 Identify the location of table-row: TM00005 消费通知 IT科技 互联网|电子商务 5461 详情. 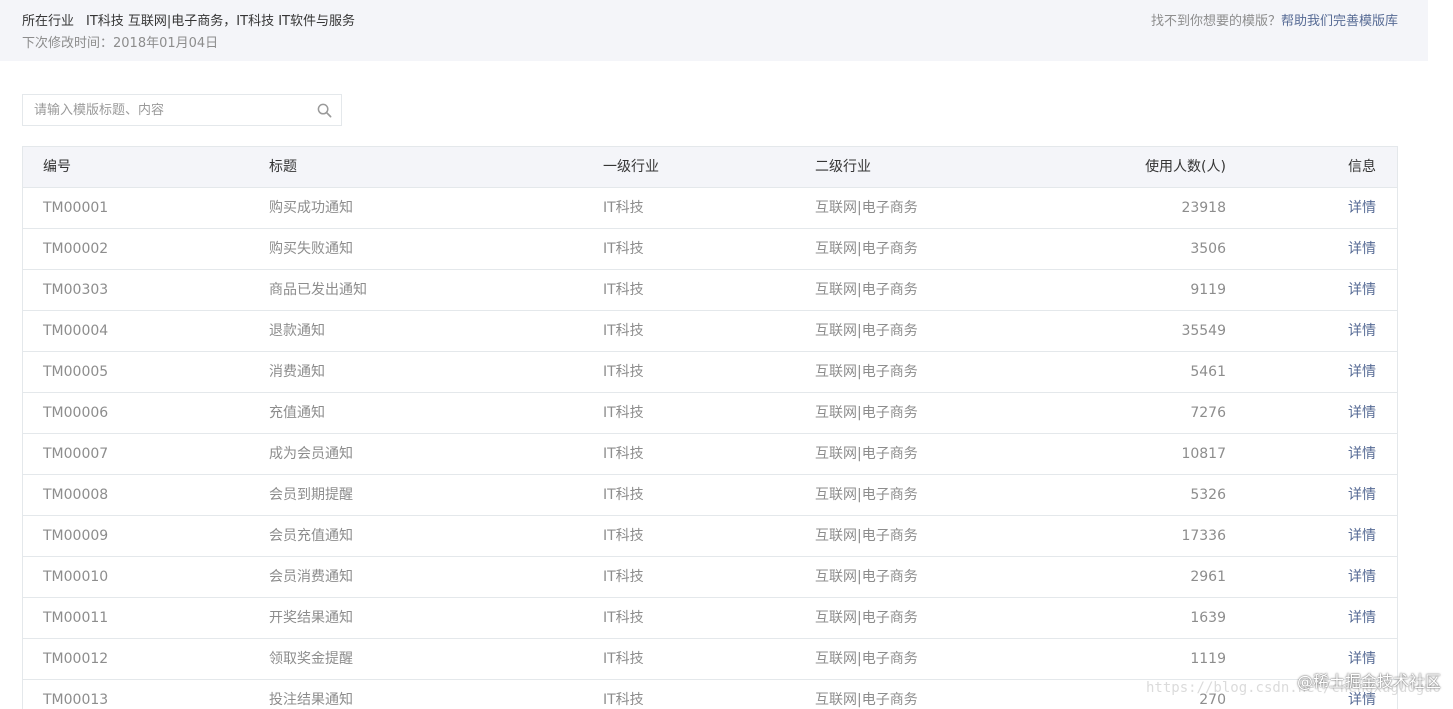
(710, 372).